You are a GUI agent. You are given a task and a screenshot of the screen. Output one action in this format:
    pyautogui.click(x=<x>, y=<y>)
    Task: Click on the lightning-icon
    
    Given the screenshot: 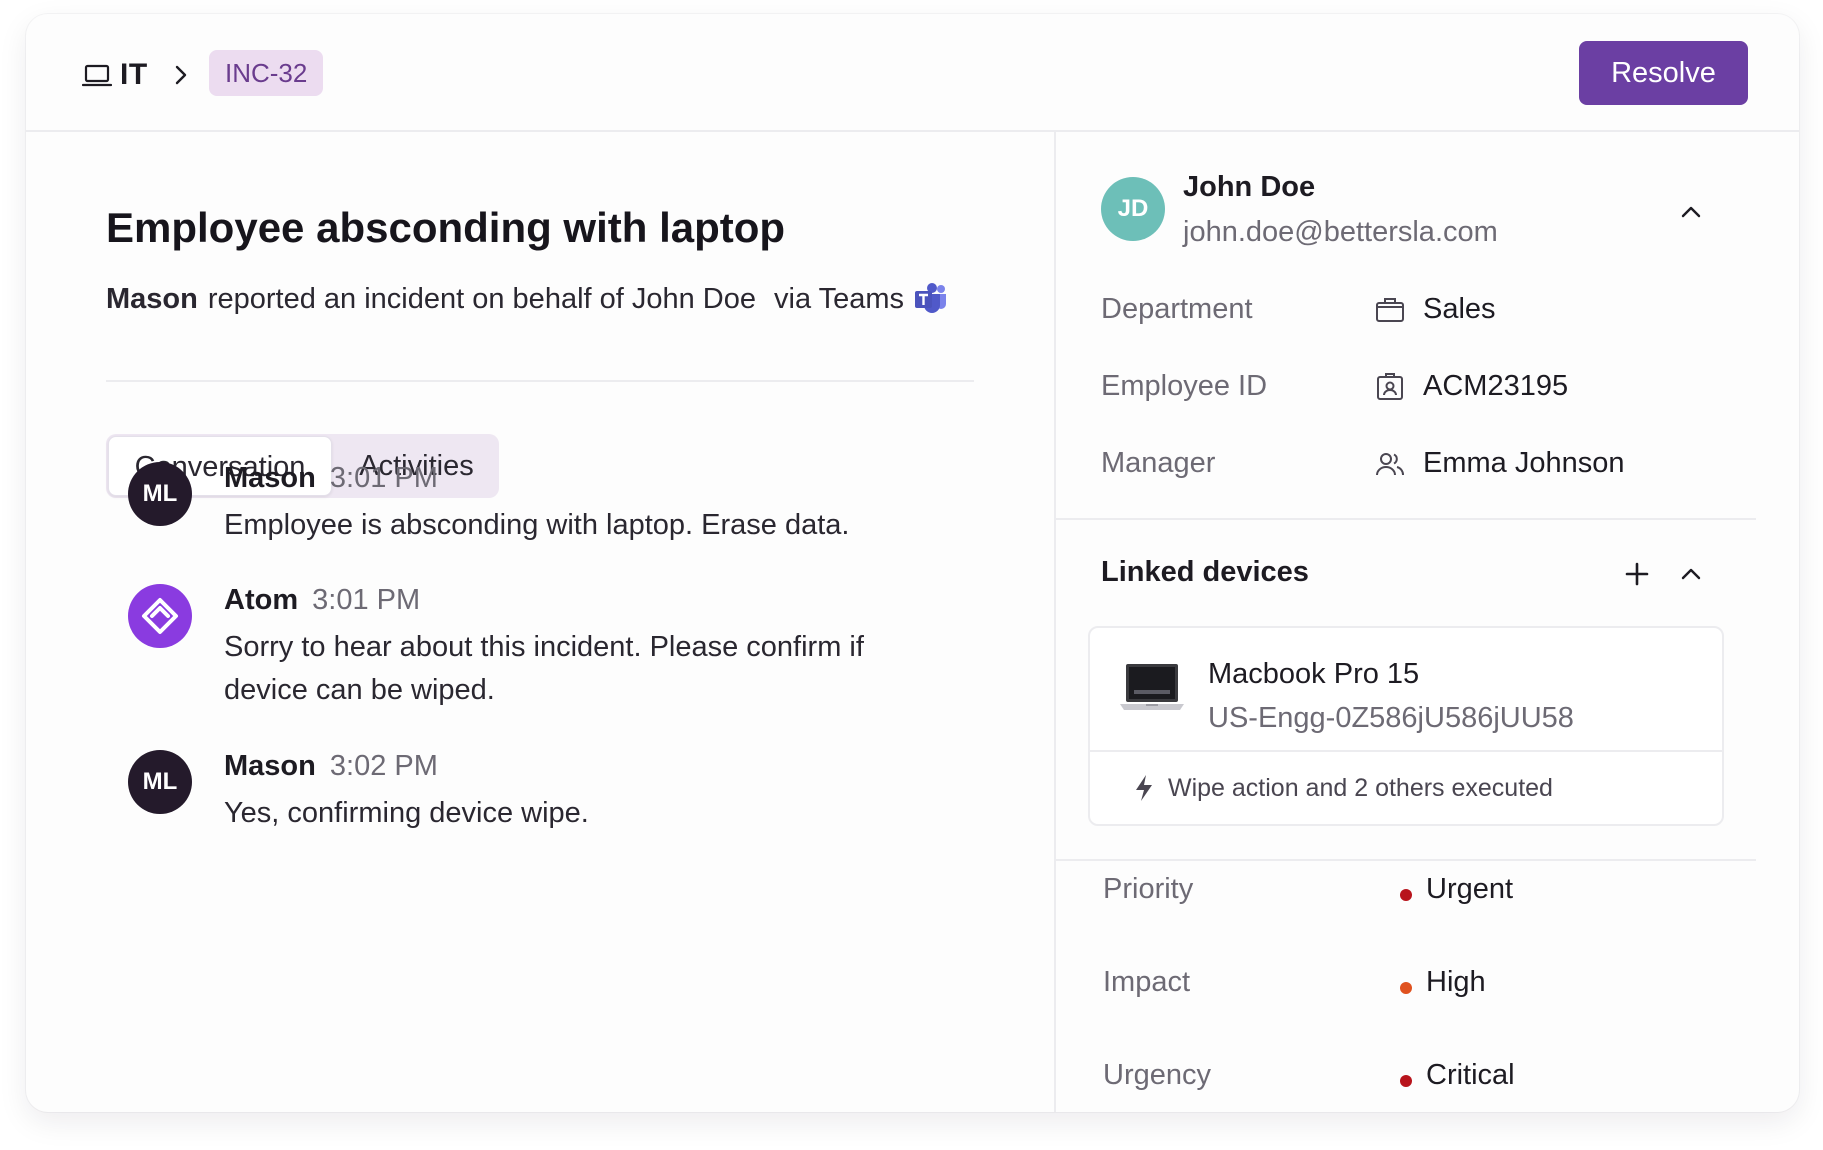 What is the action you would take?
    pyautogui.click(x=1144, y=788)
    